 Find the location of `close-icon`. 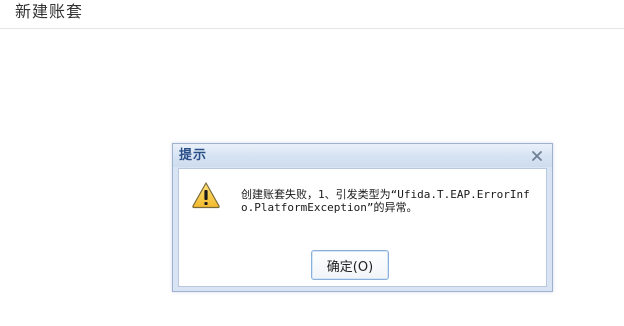

close-icon is located at coordinates (537, 155).